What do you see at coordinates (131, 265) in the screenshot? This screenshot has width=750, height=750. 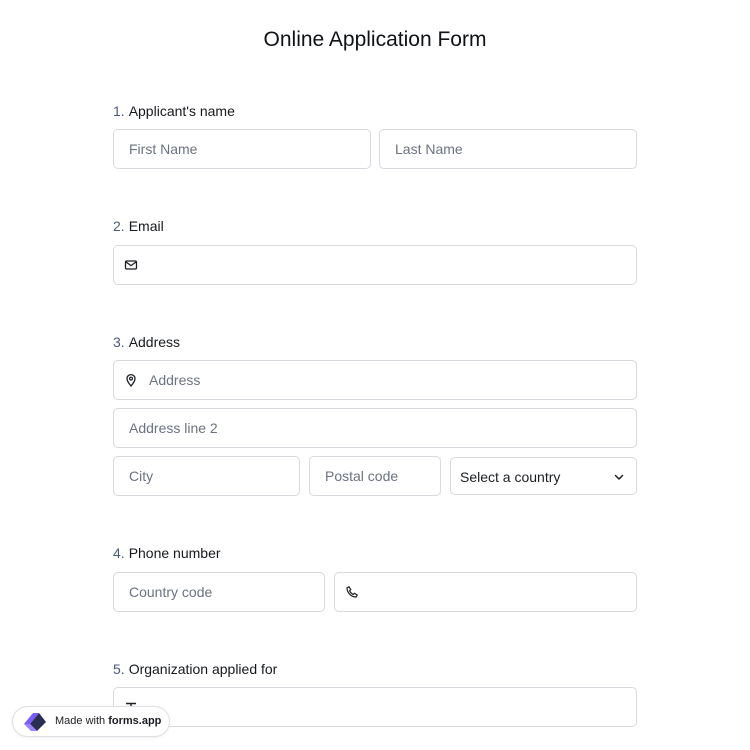 I see `envelope-icon` at bounding box center [131, 265].